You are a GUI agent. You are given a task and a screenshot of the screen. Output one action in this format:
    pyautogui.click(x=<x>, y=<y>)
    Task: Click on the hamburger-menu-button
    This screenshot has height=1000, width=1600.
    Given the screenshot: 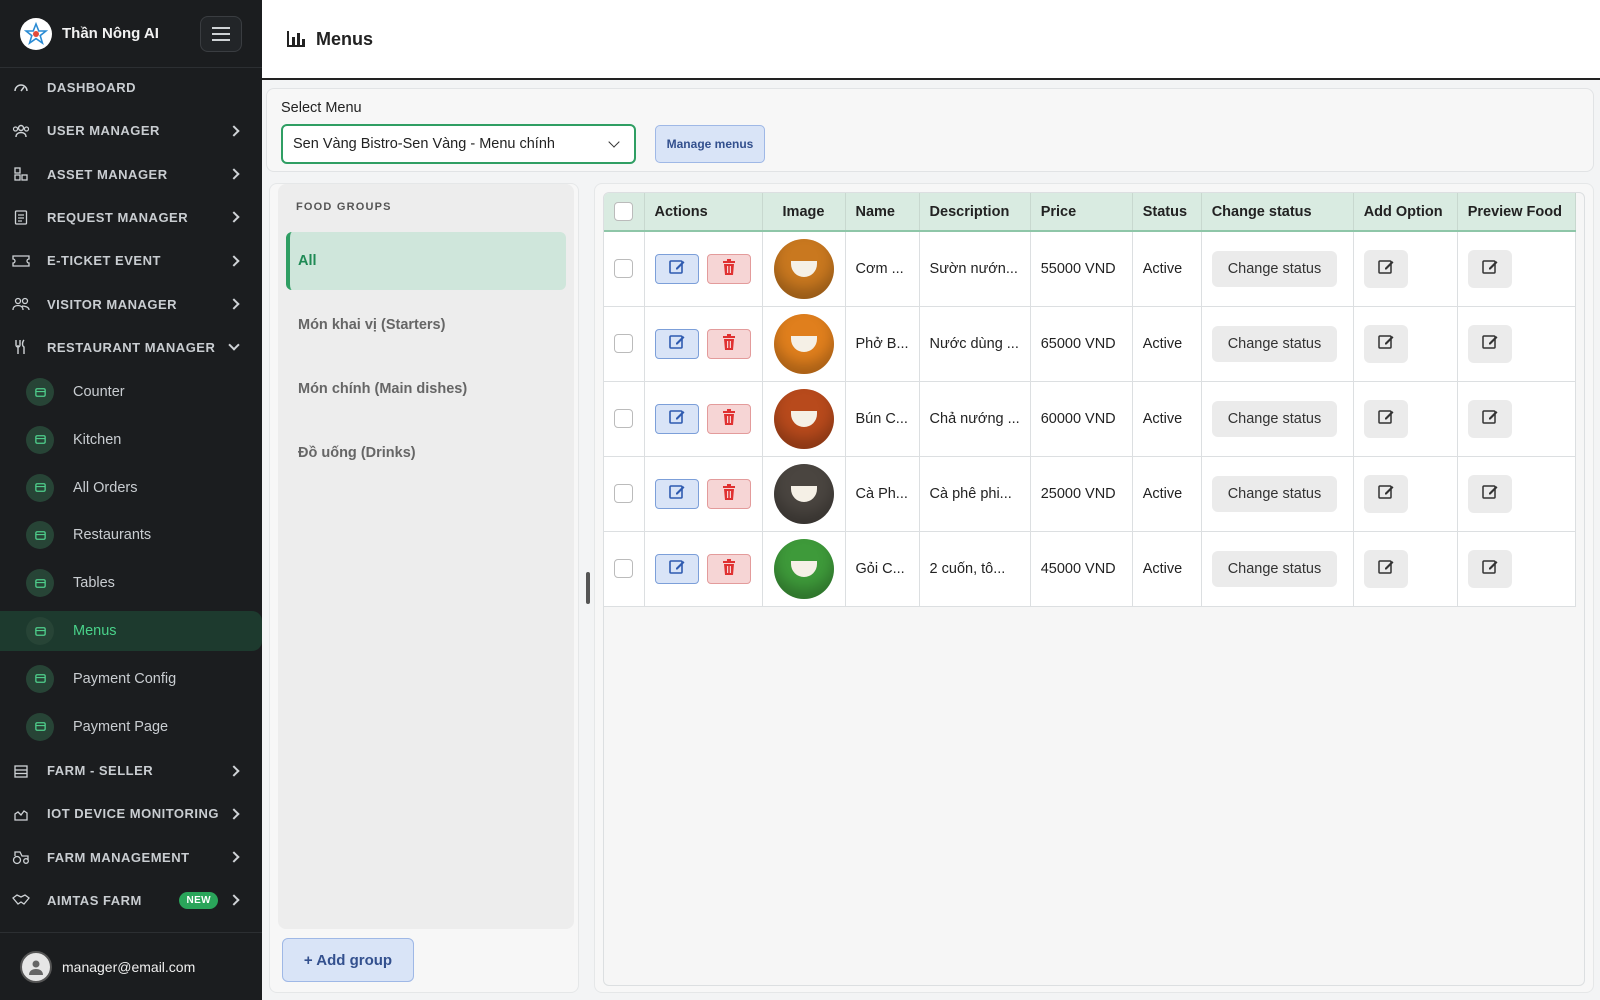 What is the action you would take?
    pyautogui.click(x=221, y=33)
    